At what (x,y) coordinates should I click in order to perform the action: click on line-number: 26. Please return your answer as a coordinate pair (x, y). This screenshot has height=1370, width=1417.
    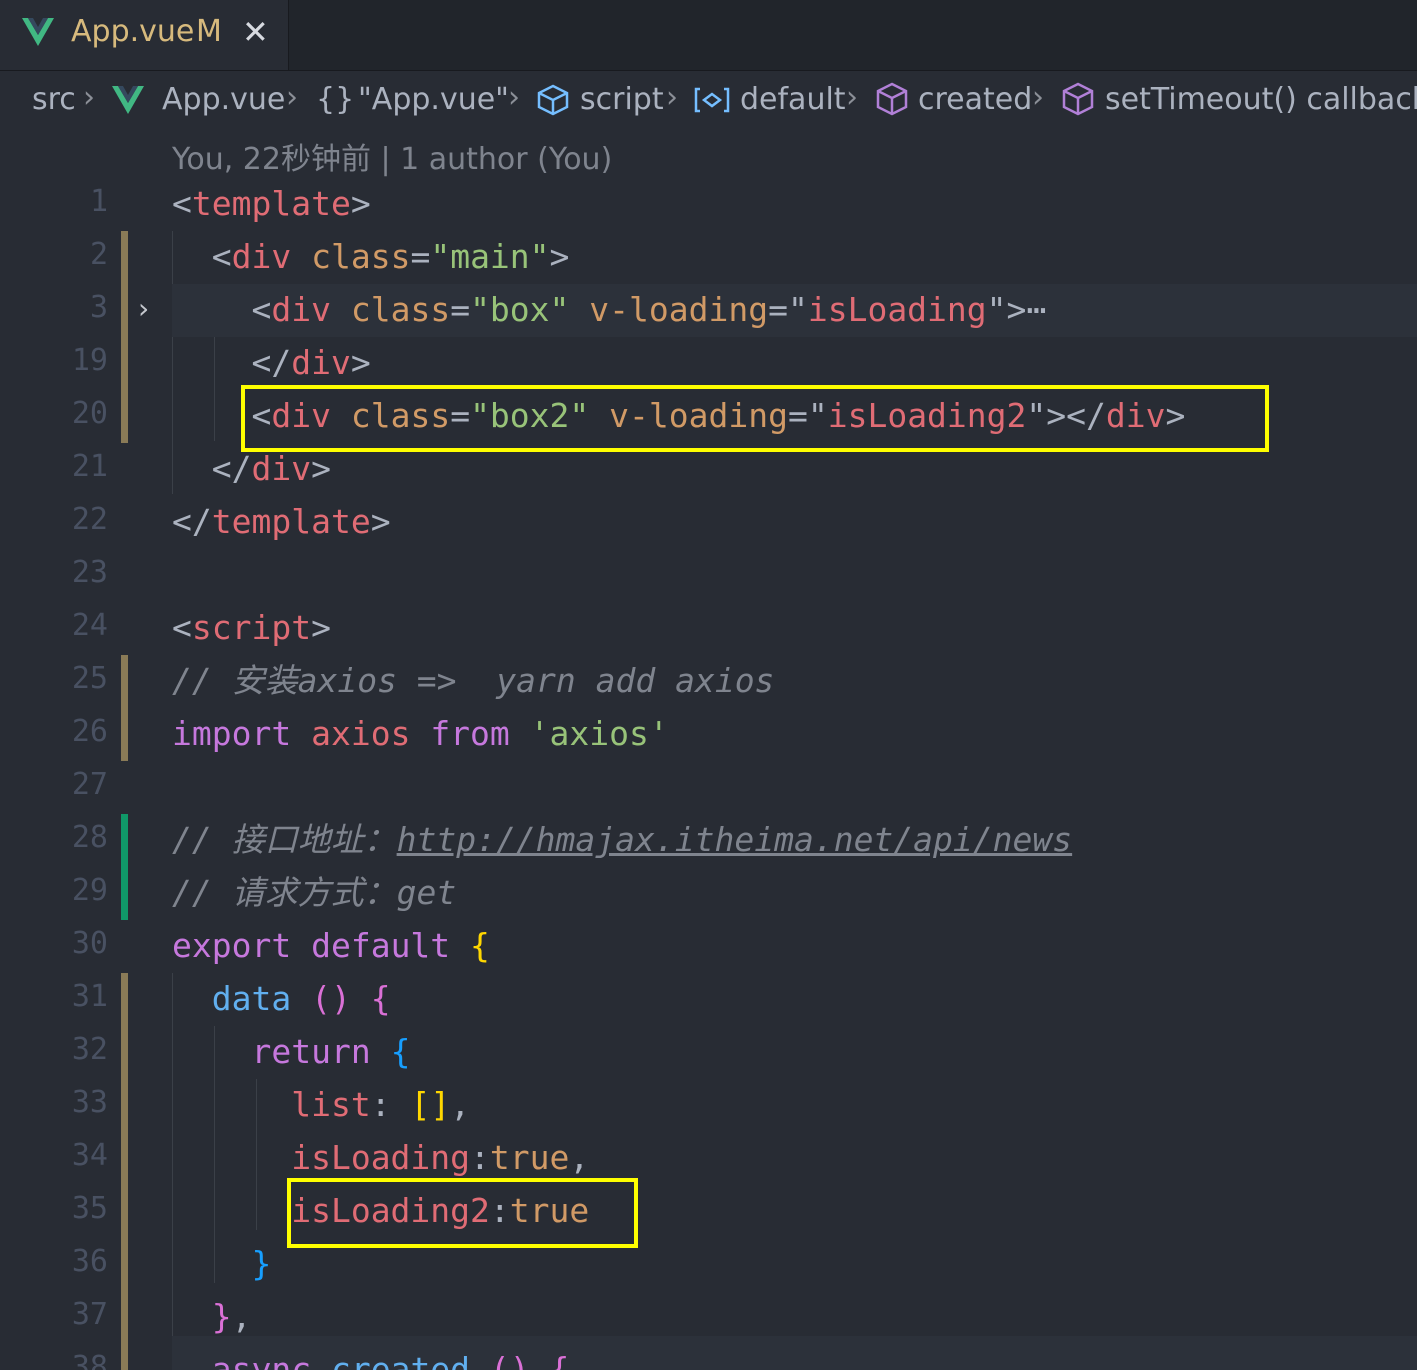
    Looking at the image, I should click on (89, 731).